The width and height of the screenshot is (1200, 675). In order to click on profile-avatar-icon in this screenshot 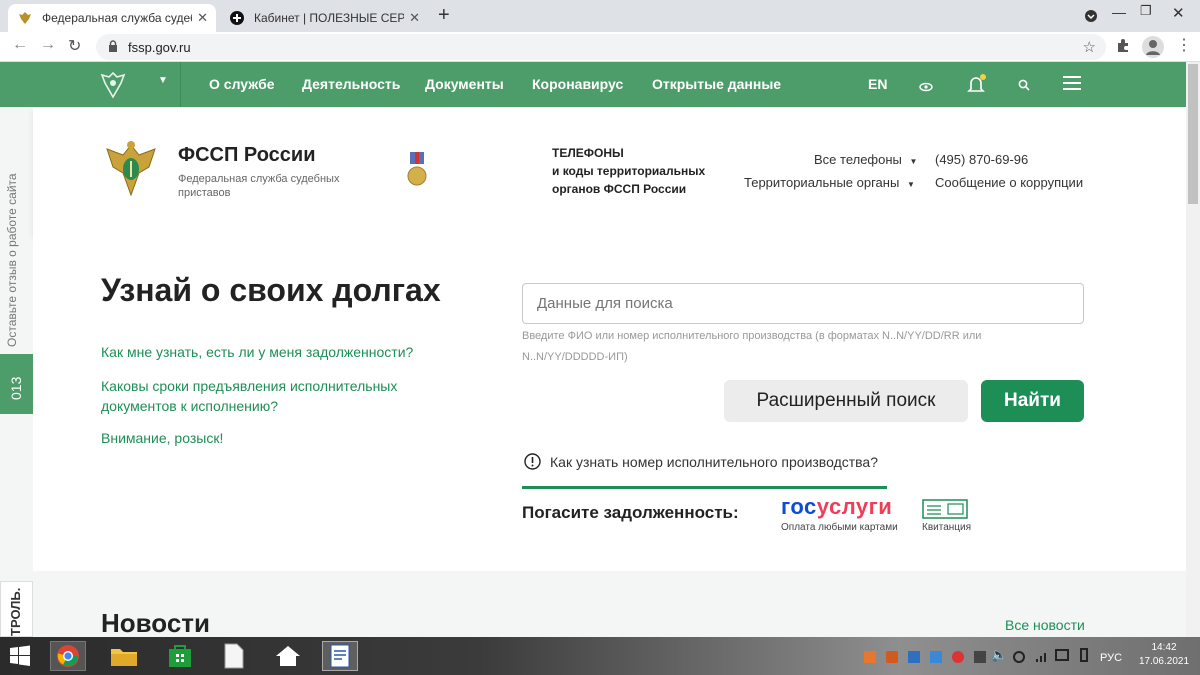, I will do `click(1153, 47)`.